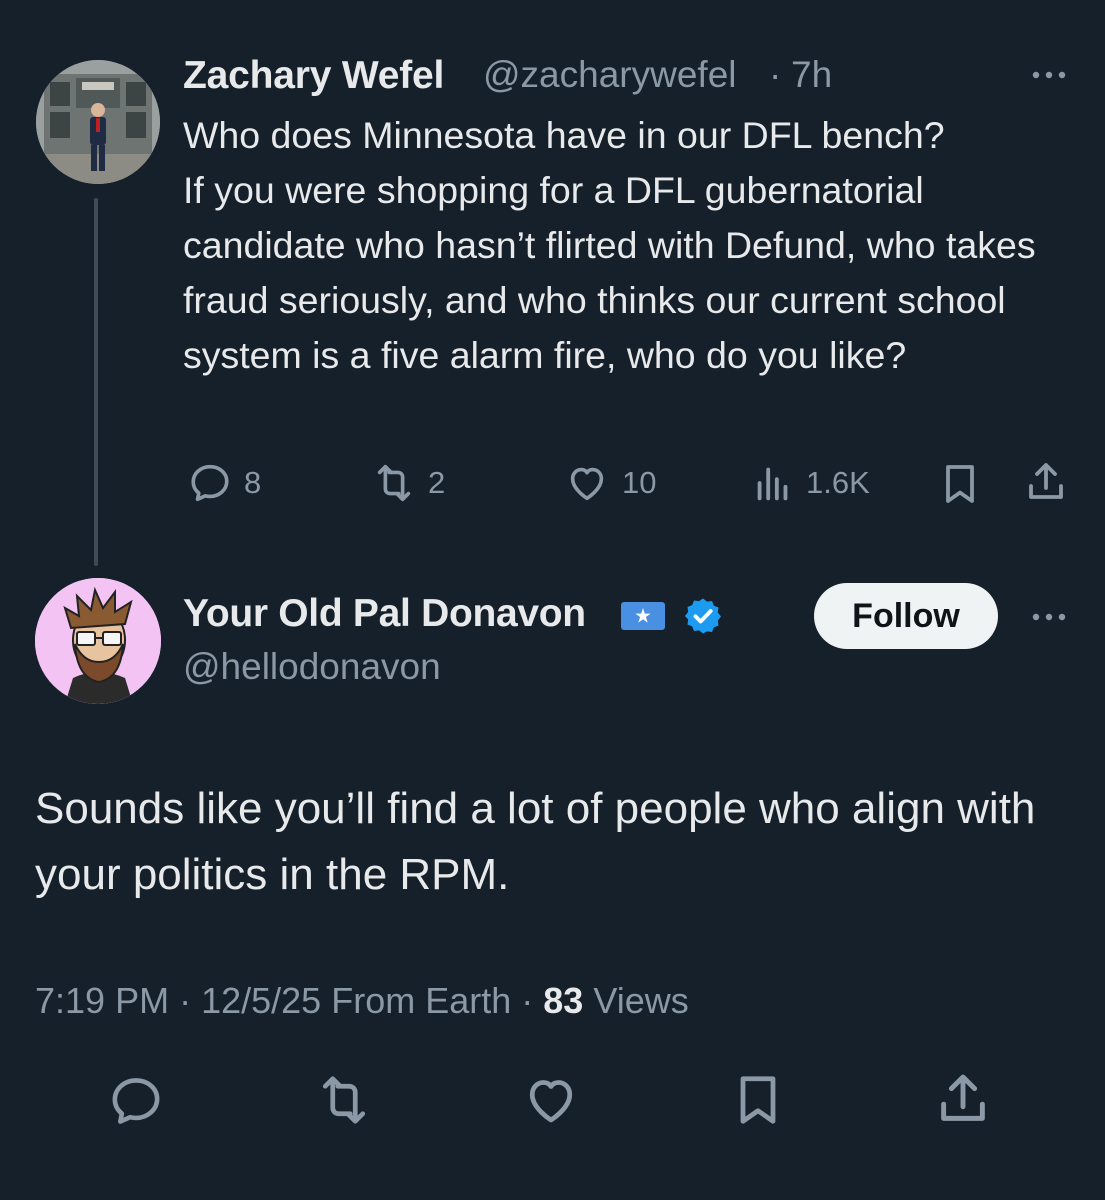 The height and width of the screenshot is (1200, 1105). Describe the element at coordinates (641, 1000) in the screenshot. I see `views-label: Views` at that location.